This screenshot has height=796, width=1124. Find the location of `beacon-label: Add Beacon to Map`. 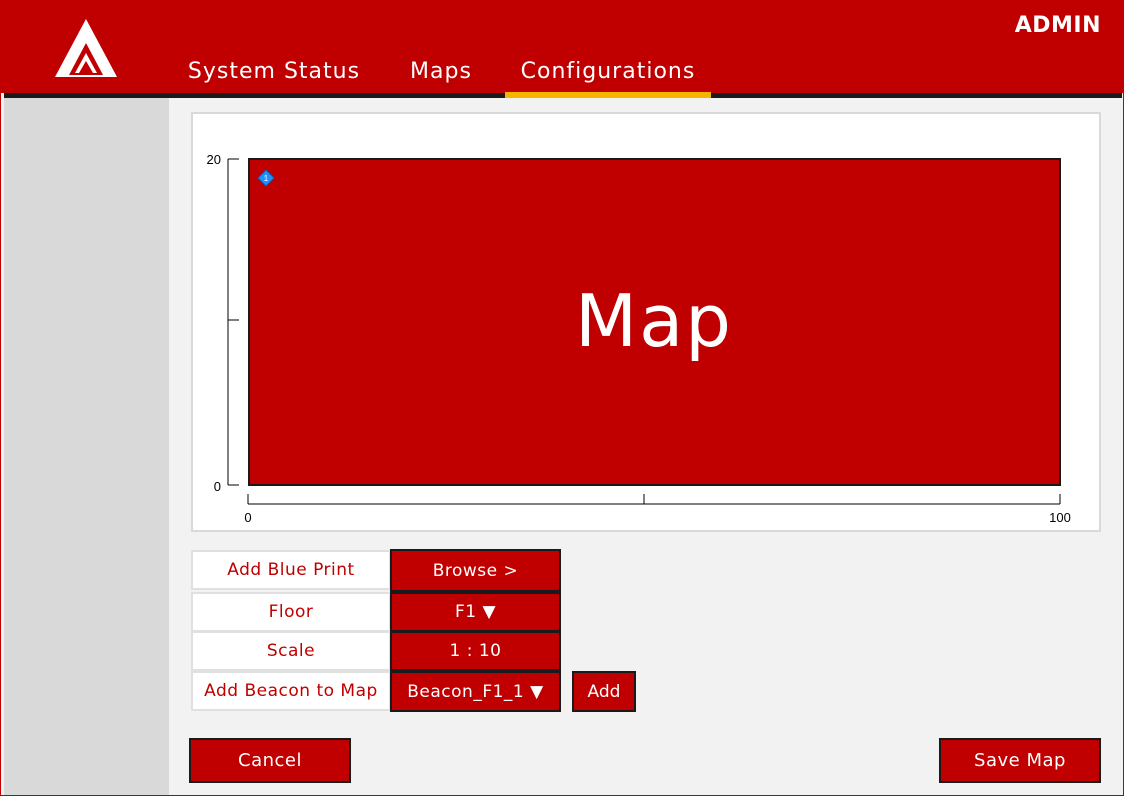

beacon-label: Add Beacon to Map is located at coordinates (291, 691).